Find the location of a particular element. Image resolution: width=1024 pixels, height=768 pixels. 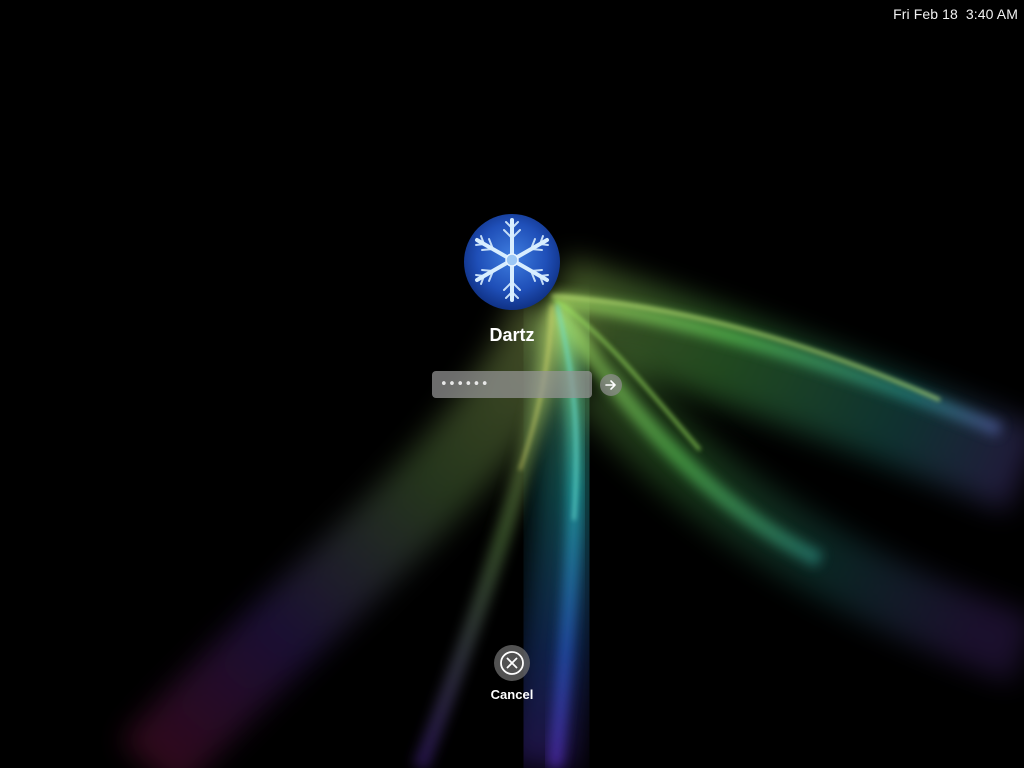

cancel-button is located at coordinates (512, 663).